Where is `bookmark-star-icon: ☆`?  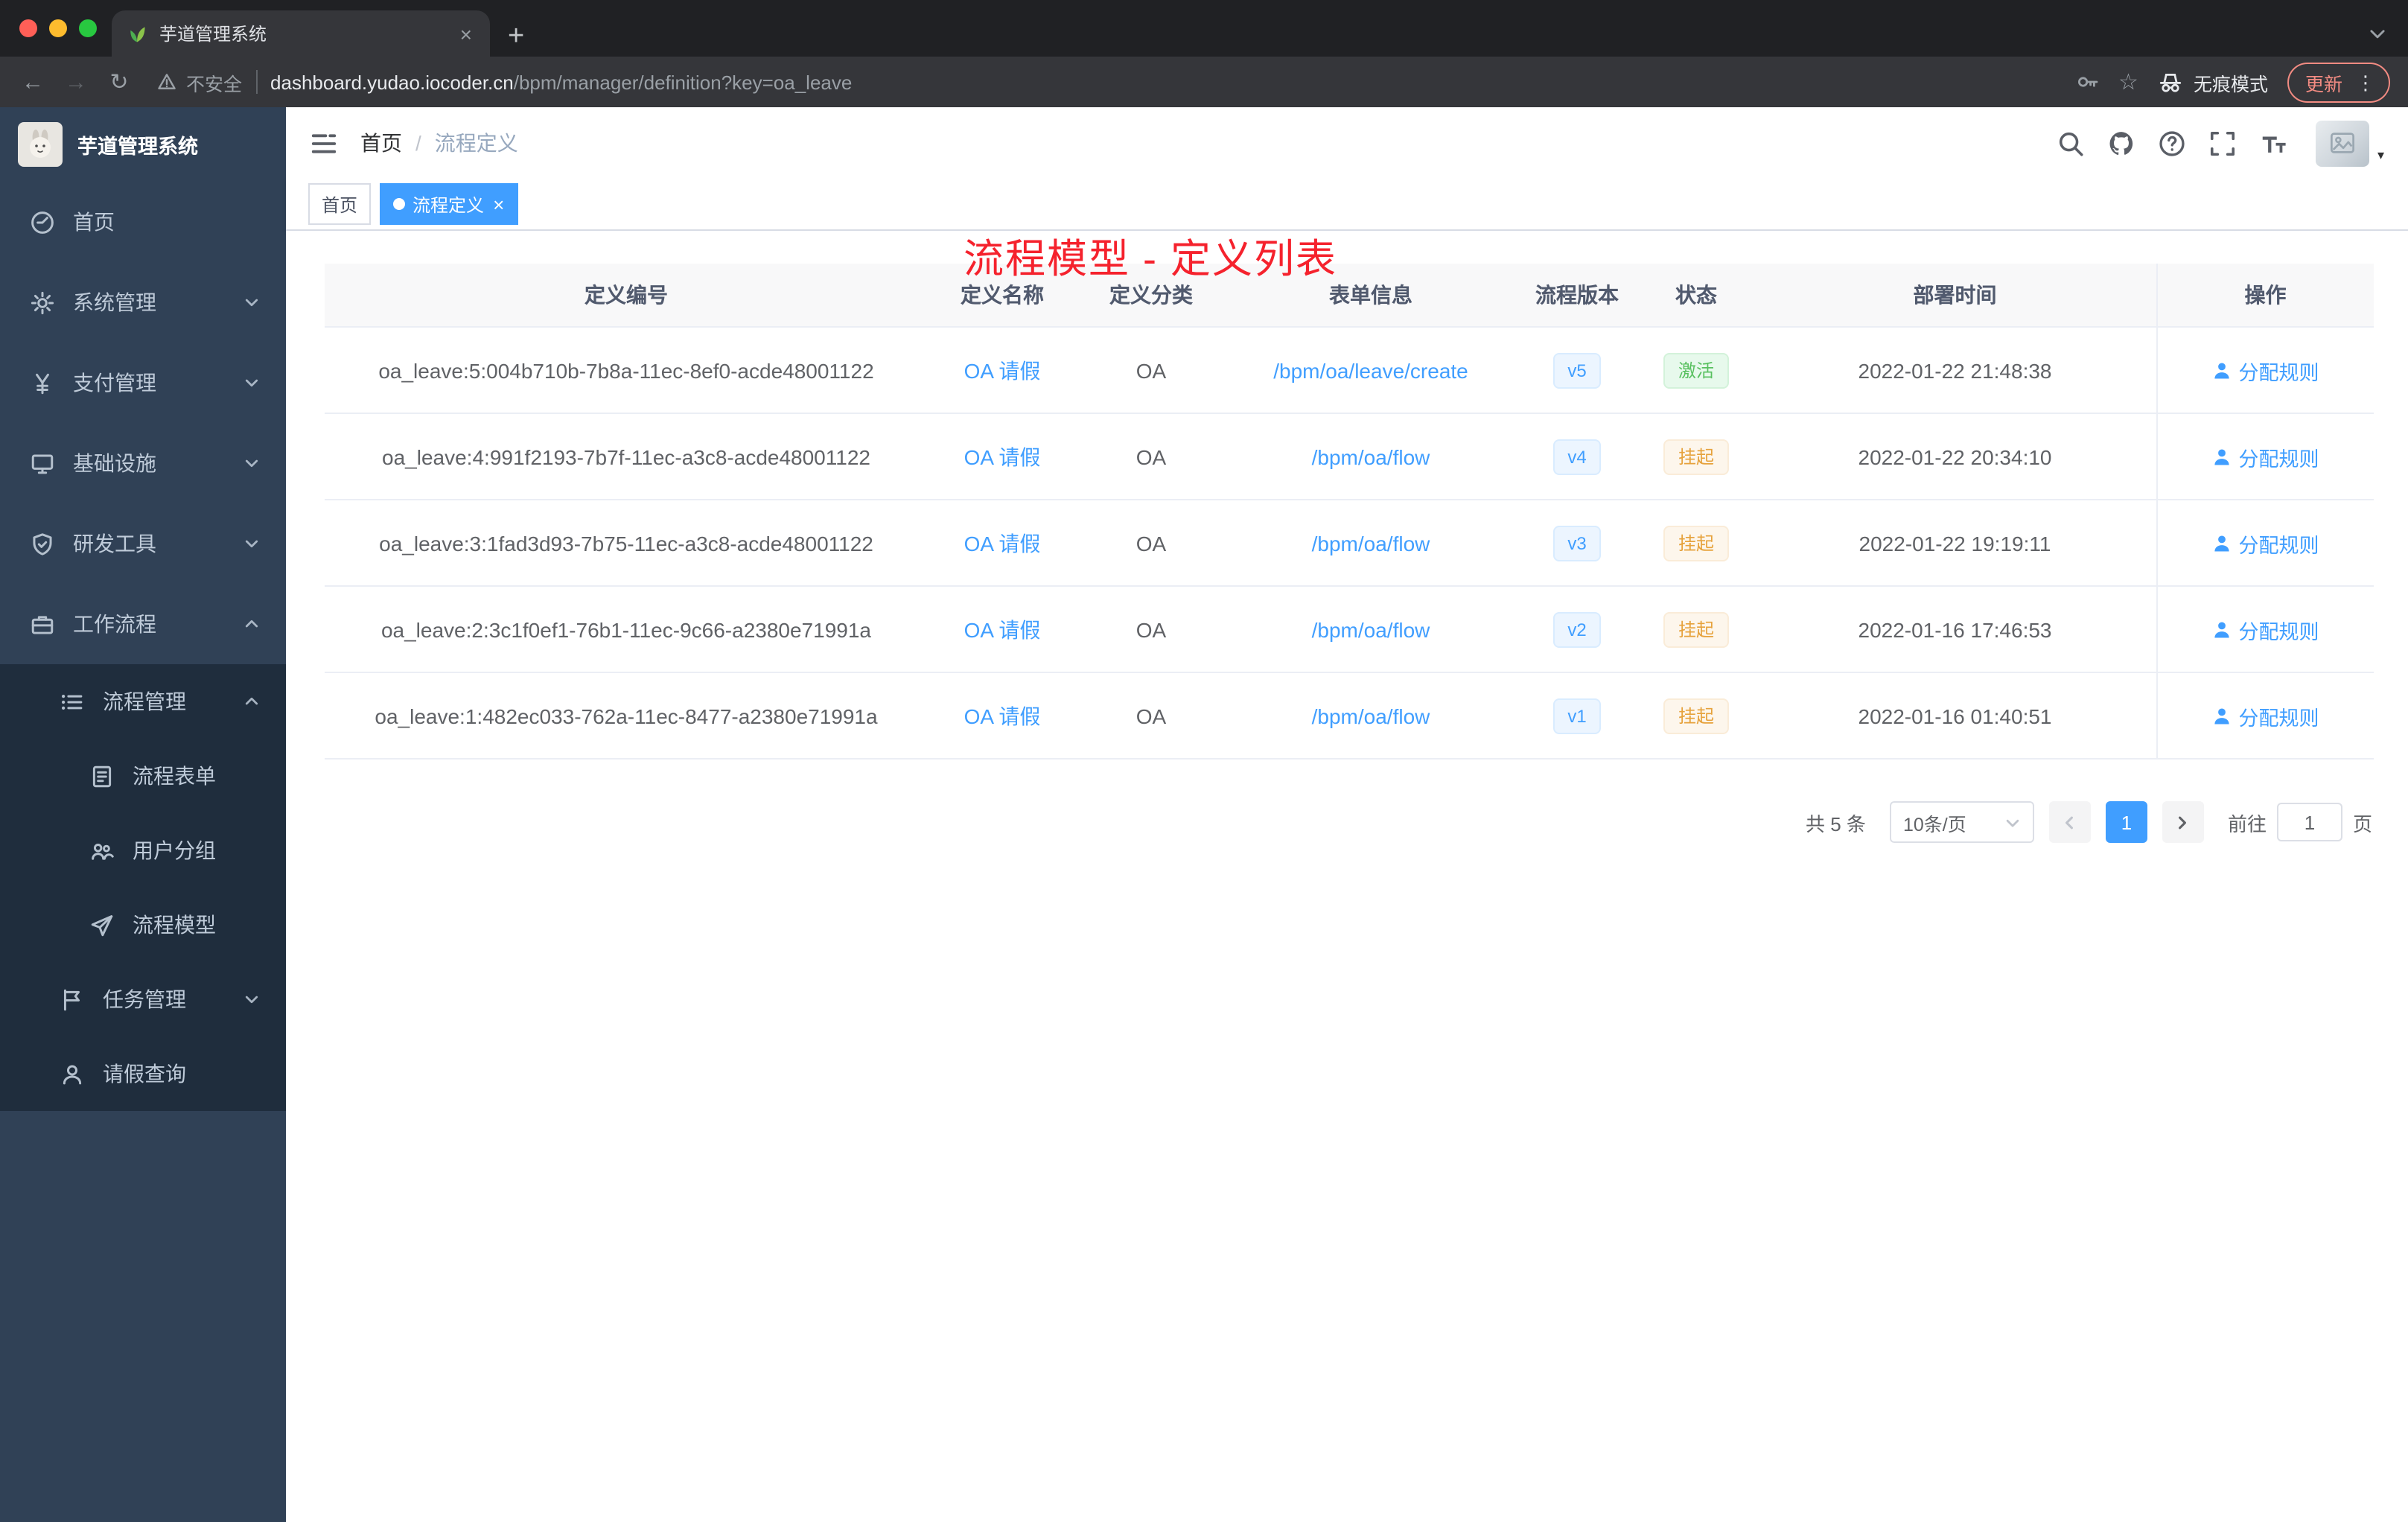
bookmark-star-icon: ☆ is located at coordinates (2128, 82).